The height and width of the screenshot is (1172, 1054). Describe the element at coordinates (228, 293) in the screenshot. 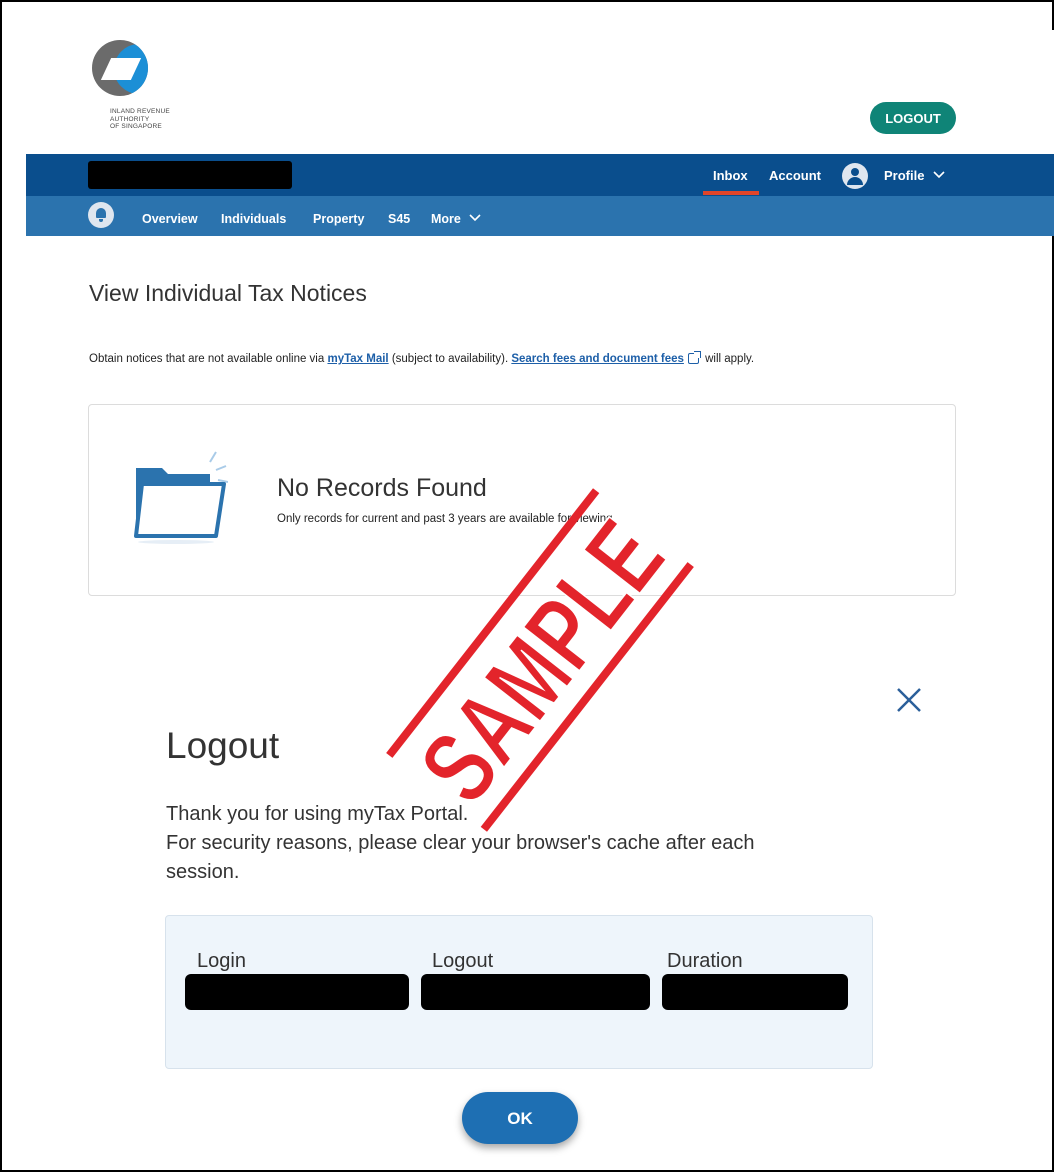

I see `page-title: View Individual Tax Notices` at that location.